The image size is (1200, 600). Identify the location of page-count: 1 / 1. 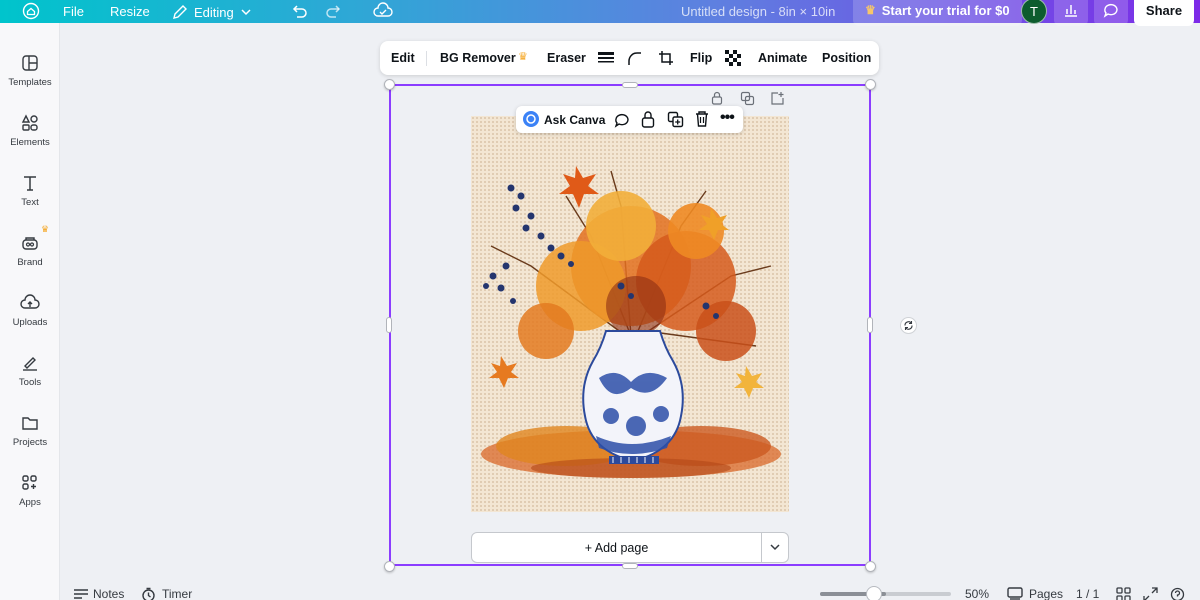
(1088, 593).